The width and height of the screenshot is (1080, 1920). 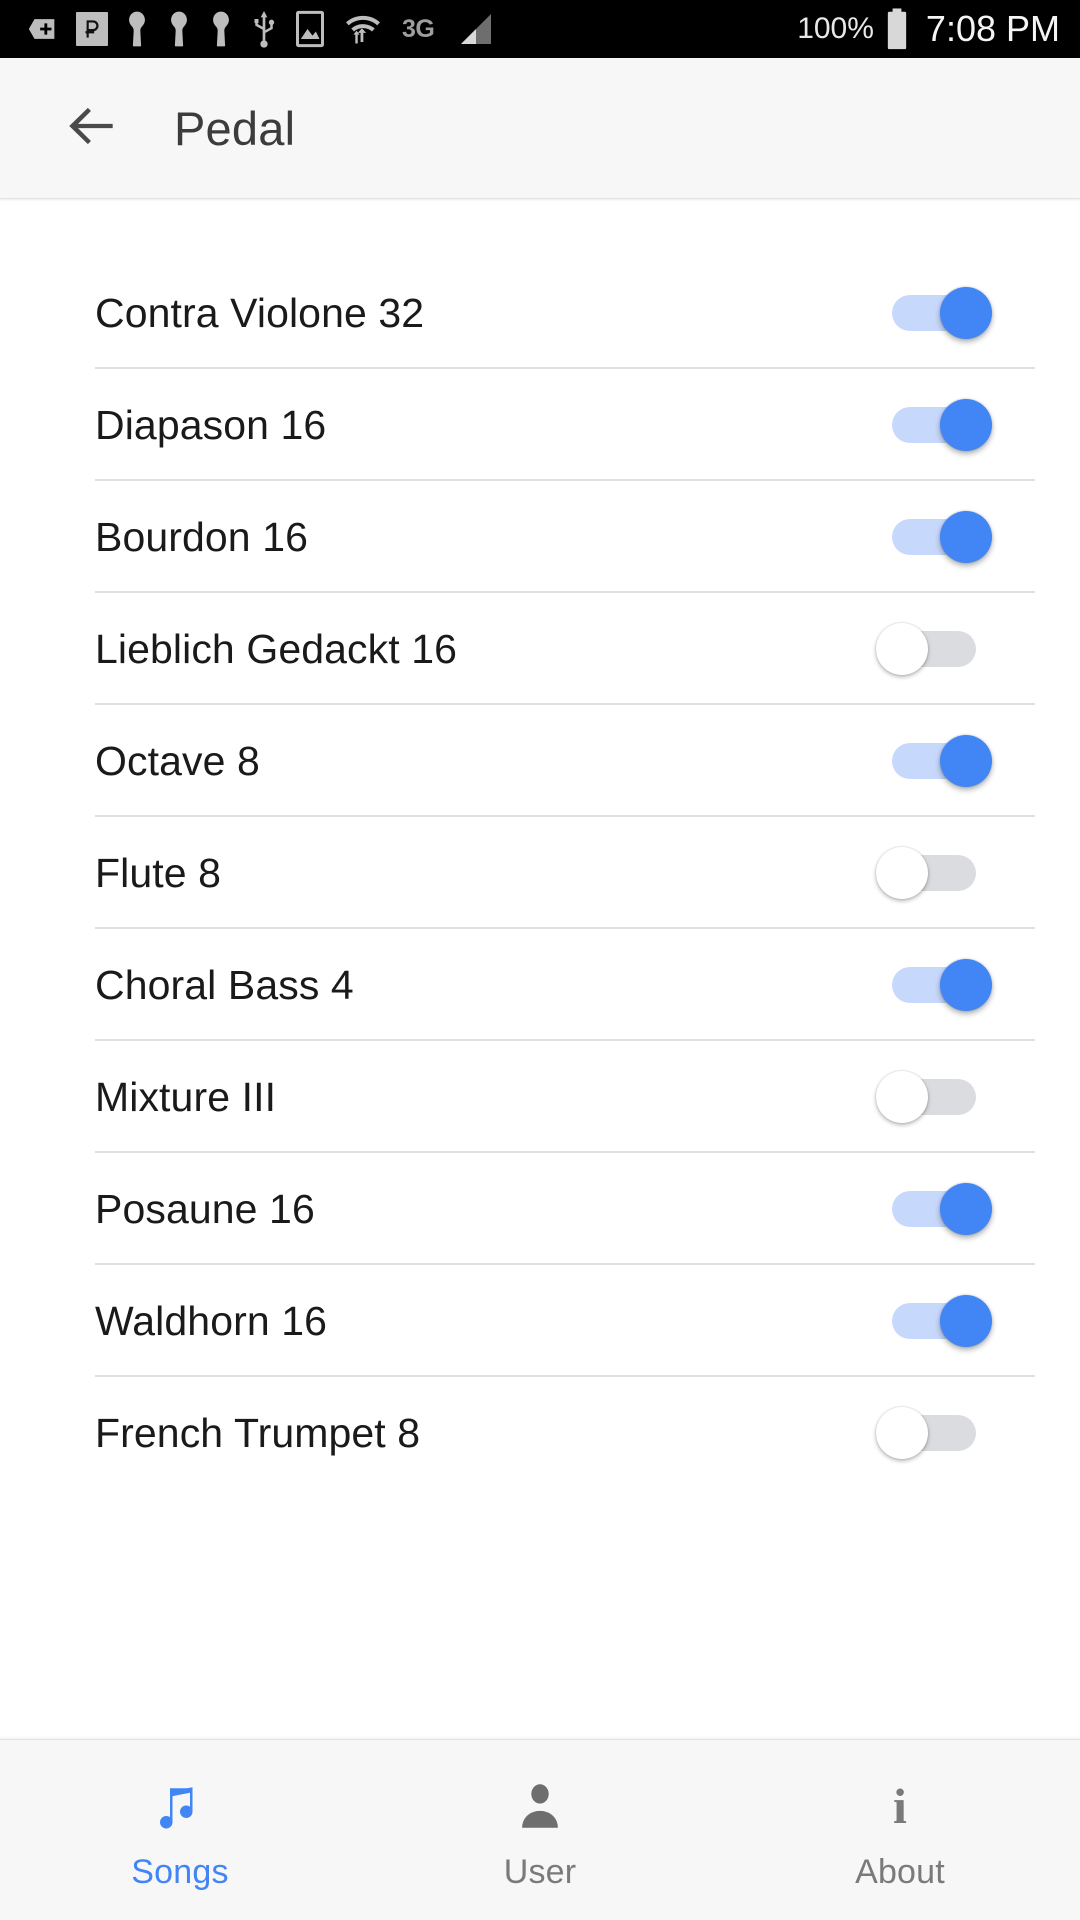 What do you see at coordinates (540, 1806) in the screenshot?
I see `person-icon` at bounding box center [540, 1806].